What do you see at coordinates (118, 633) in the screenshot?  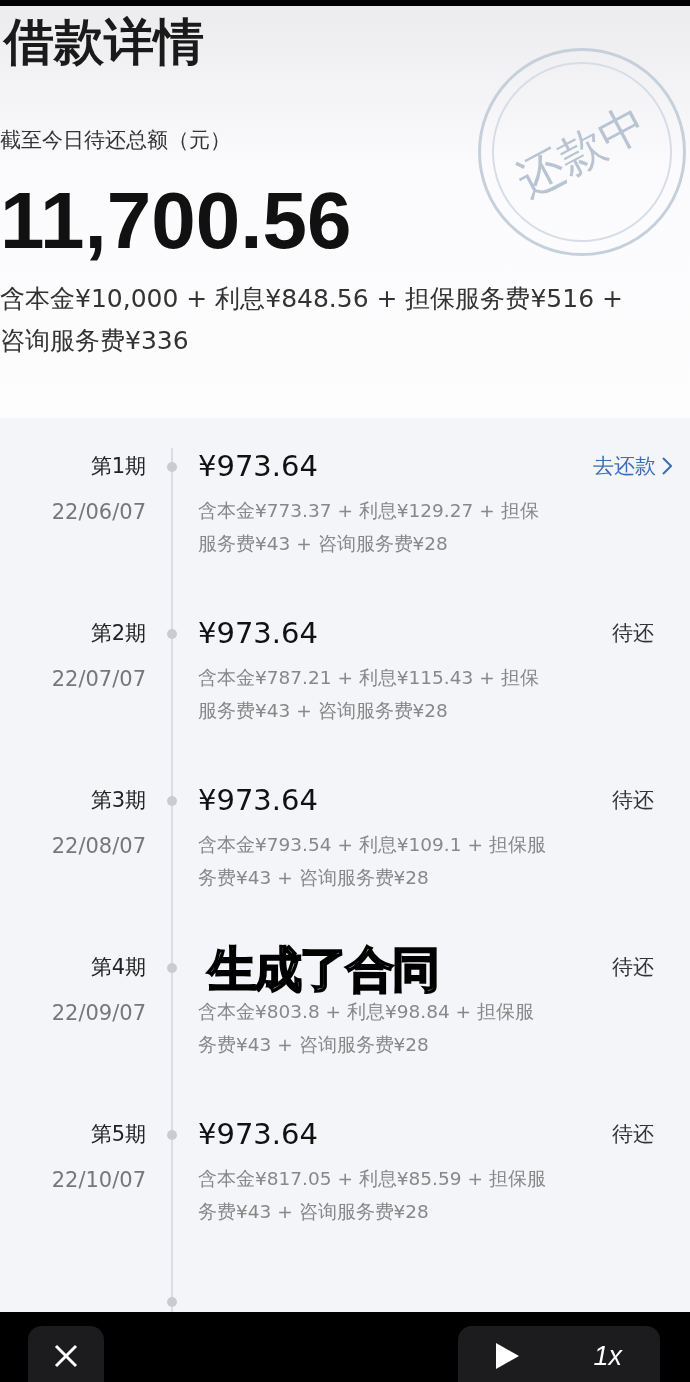 I see `period-label: 第2期` at bounding box center [118, 633].